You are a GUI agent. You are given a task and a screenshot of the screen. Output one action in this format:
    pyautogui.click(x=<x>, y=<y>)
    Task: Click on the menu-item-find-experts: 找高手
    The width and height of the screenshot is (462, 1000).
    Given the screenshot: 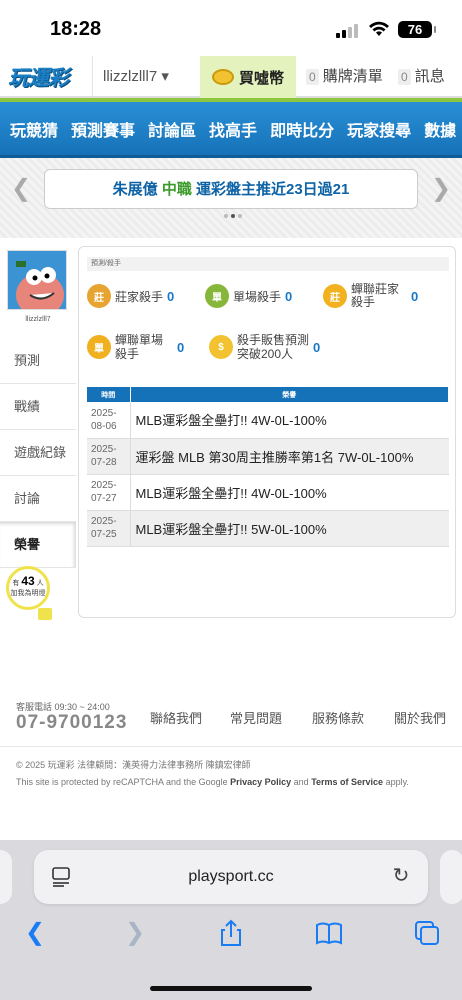 What is the action you would take?
    pyautogui.click(x=233, y=129)
    